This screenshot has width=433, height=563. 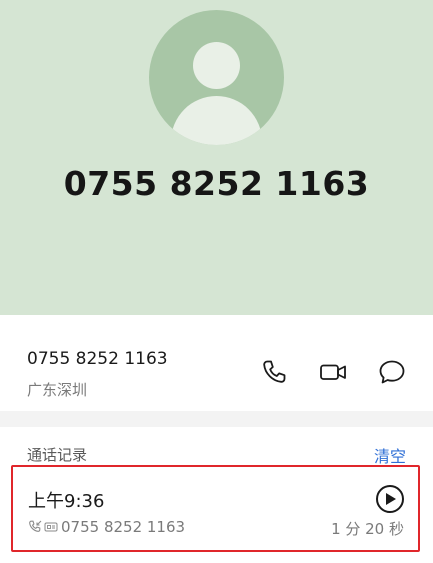 I want to click on phone-icon, so click(x=274, y=371).